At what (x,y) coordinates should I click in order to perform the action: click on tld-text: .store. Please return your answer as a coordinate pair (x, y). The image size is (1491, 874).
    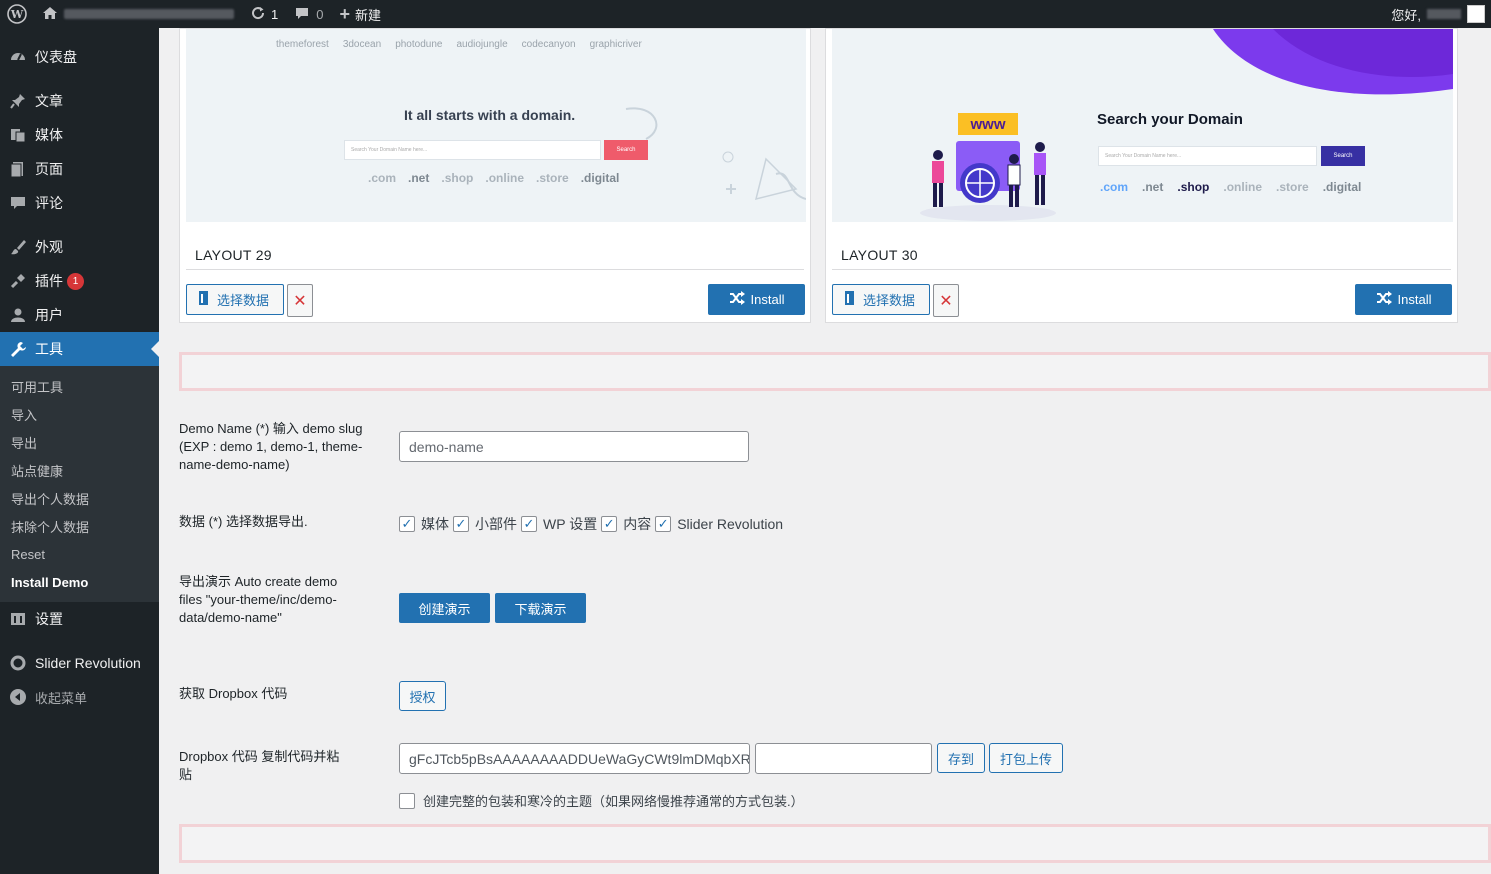
    Looking at the image, I should click on (1292, 187).